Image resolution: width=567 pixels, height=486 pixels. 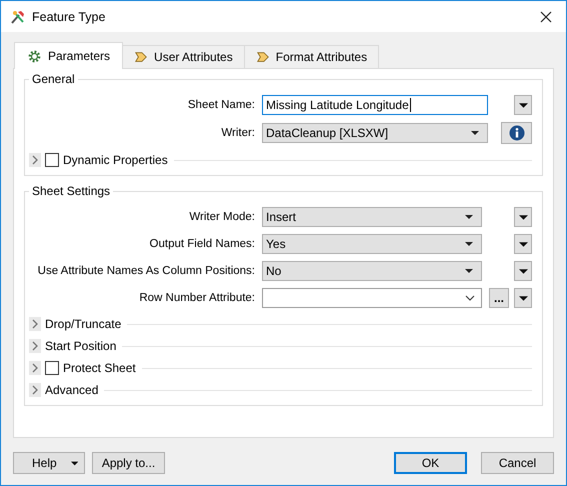 What do you see at coordinates (53, 79) in the screenshot?
I see `group-title: General` at bounding box center [53, 79].